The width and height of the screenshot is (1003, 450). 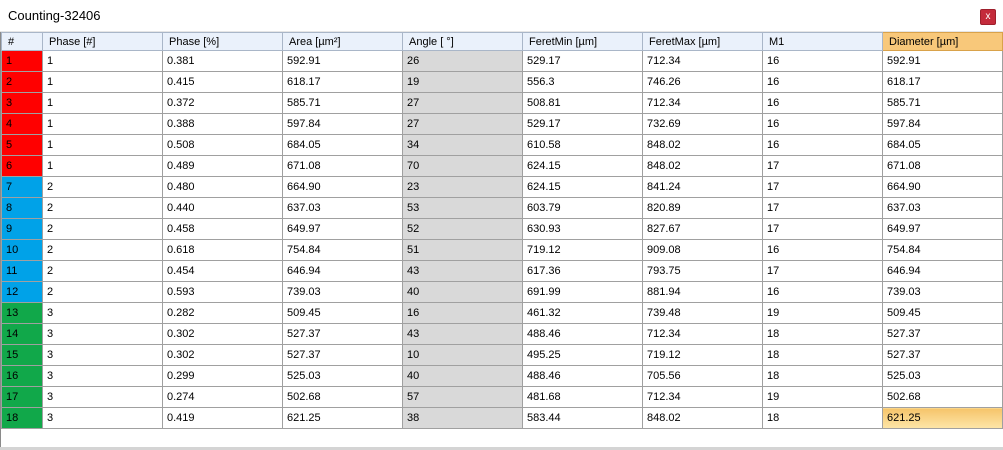 What do you see at coordinates (942, 250) in the screenshot?
I see `table-cell: 754.84` at bounding box center [942, 250].